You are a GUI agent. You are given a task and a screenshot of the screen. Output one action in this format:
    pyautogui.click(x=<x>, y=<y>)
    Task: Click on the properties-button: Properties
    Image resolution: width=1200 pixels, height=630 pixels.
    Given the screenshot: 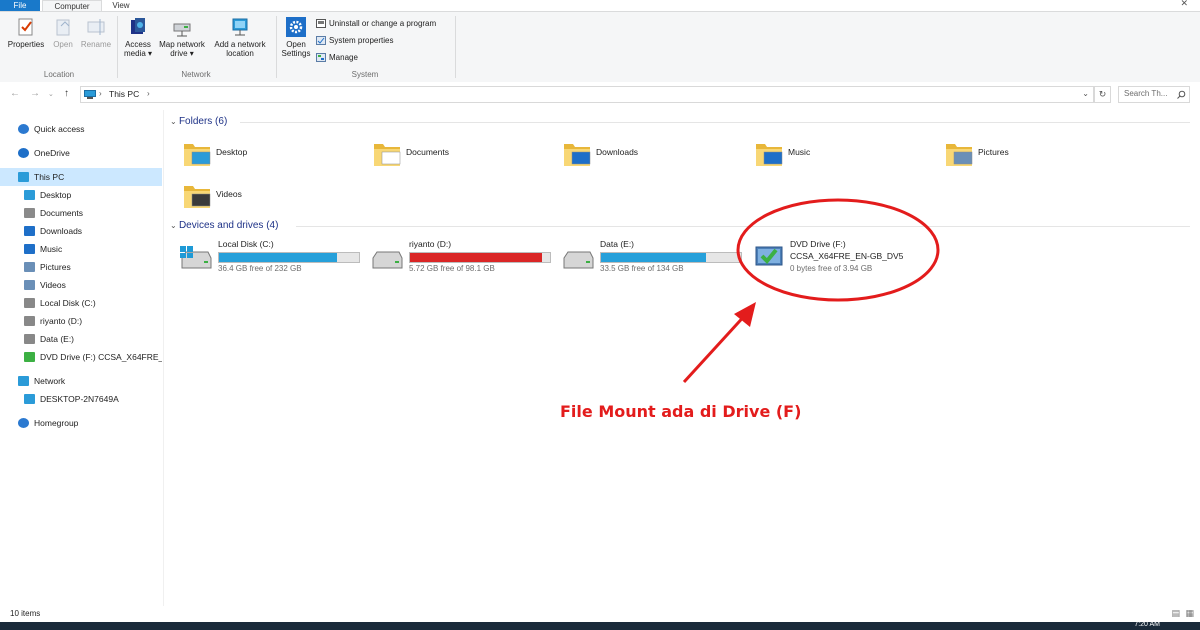 What is the action you would take?
    pyautogui.click(x=26, y=32)
    